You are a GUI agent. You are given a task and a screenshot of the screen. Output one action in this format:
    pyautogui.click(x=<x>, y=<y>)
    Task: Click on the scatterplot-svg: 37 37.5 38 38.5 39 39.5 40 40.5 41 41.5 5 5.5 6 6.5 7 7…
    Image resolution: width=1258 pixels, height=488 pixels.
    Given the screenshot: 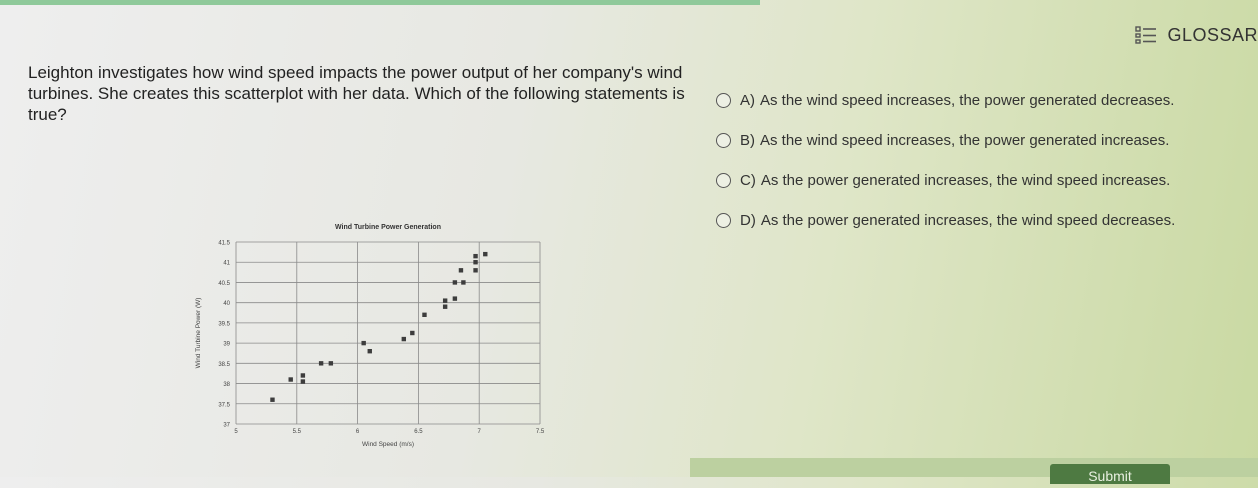 What is the action you would take?
    pyautogui.click(x=370, y=336)
    